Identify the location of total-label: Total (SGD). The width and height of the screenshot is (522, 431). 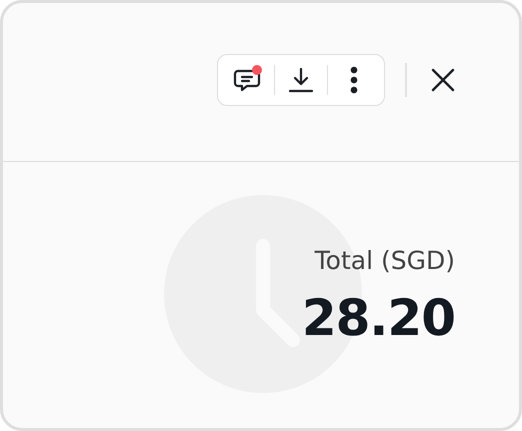
(384, 260).